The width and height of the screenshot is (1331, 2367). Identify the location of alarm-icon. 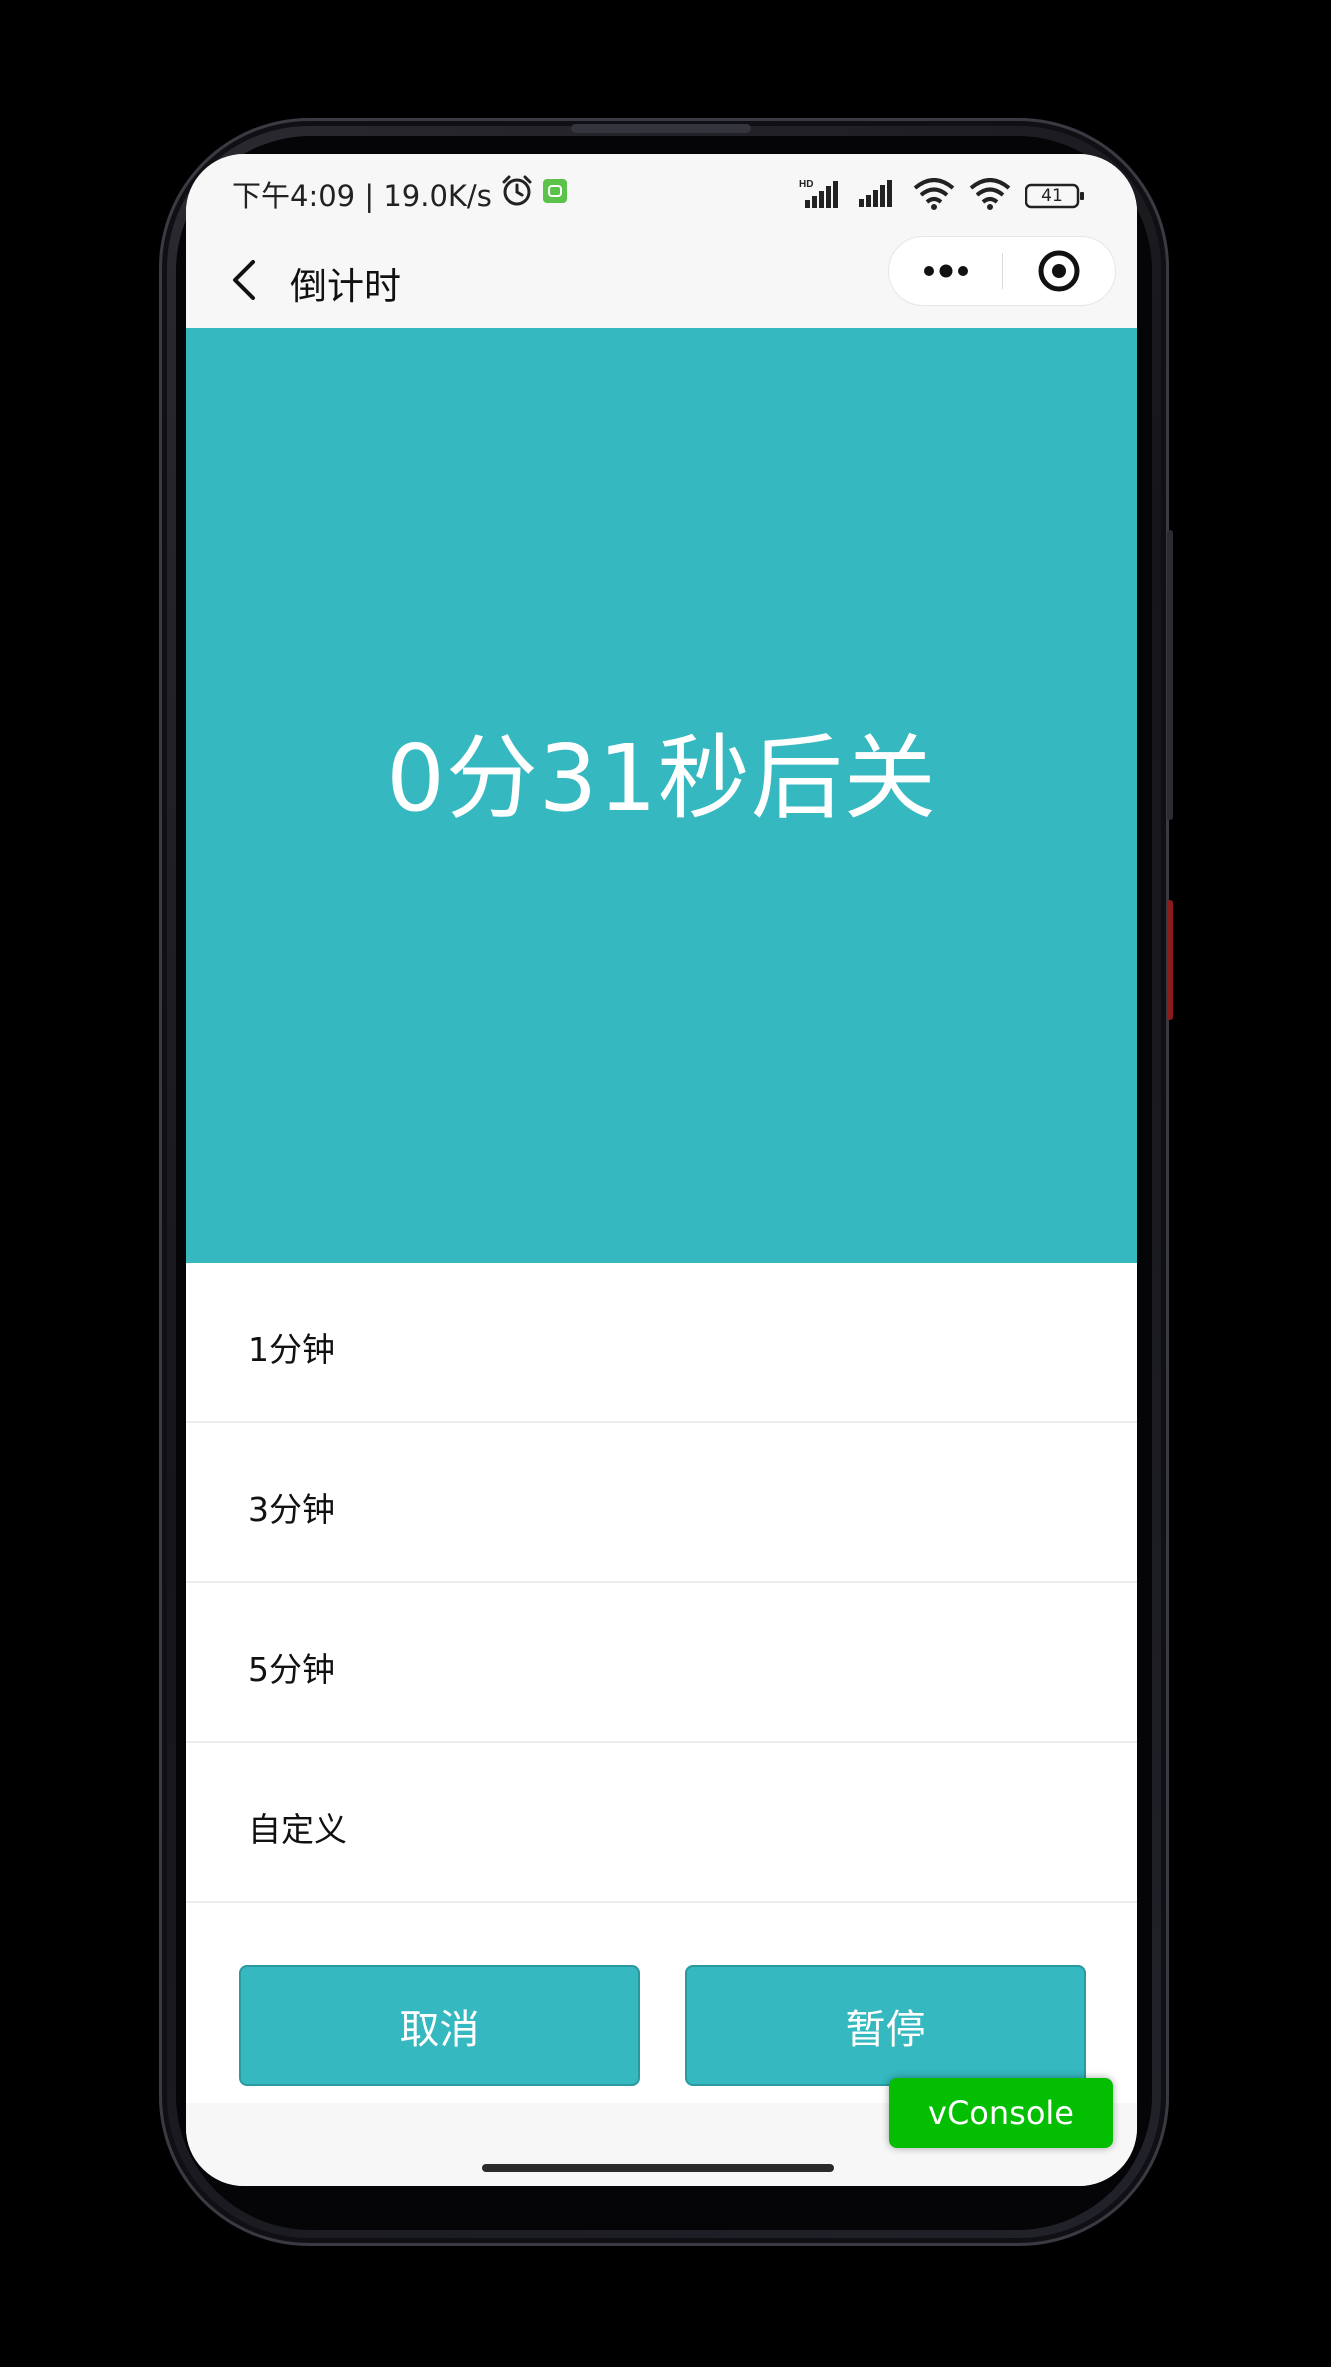
(517, 194).